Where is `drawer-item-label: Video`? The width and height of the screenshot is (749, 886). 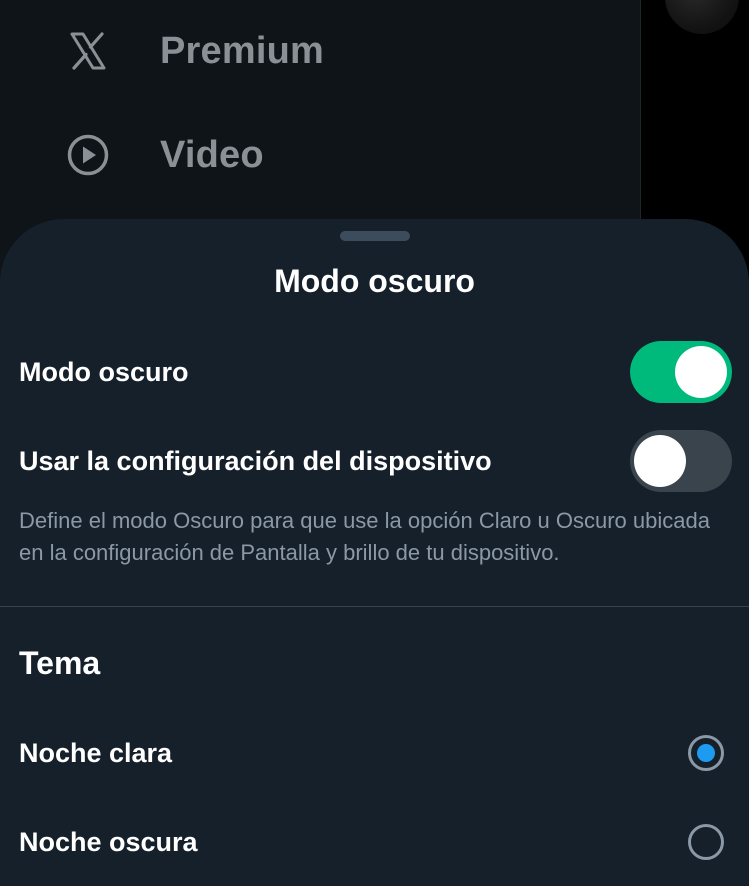 drawer-item-label: Video is located at coordinates (212, 154).